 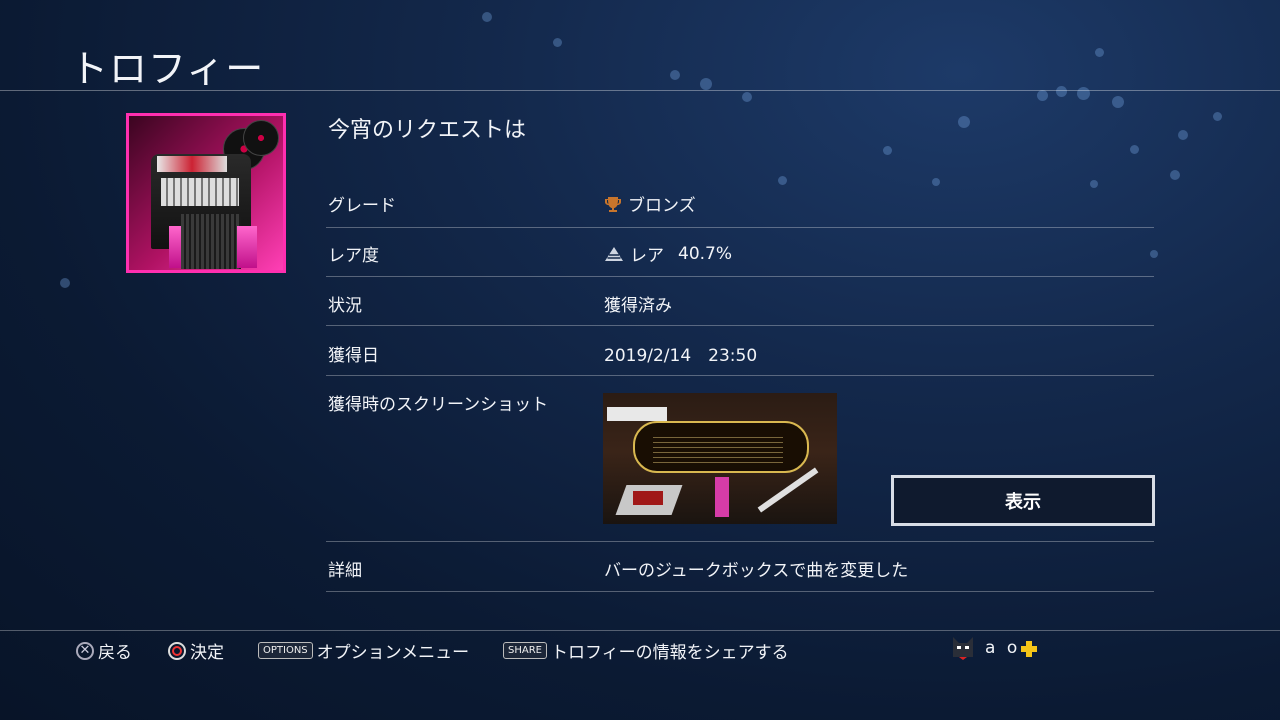 I want to click on jukebox-panel, so click(x=200, y=192).